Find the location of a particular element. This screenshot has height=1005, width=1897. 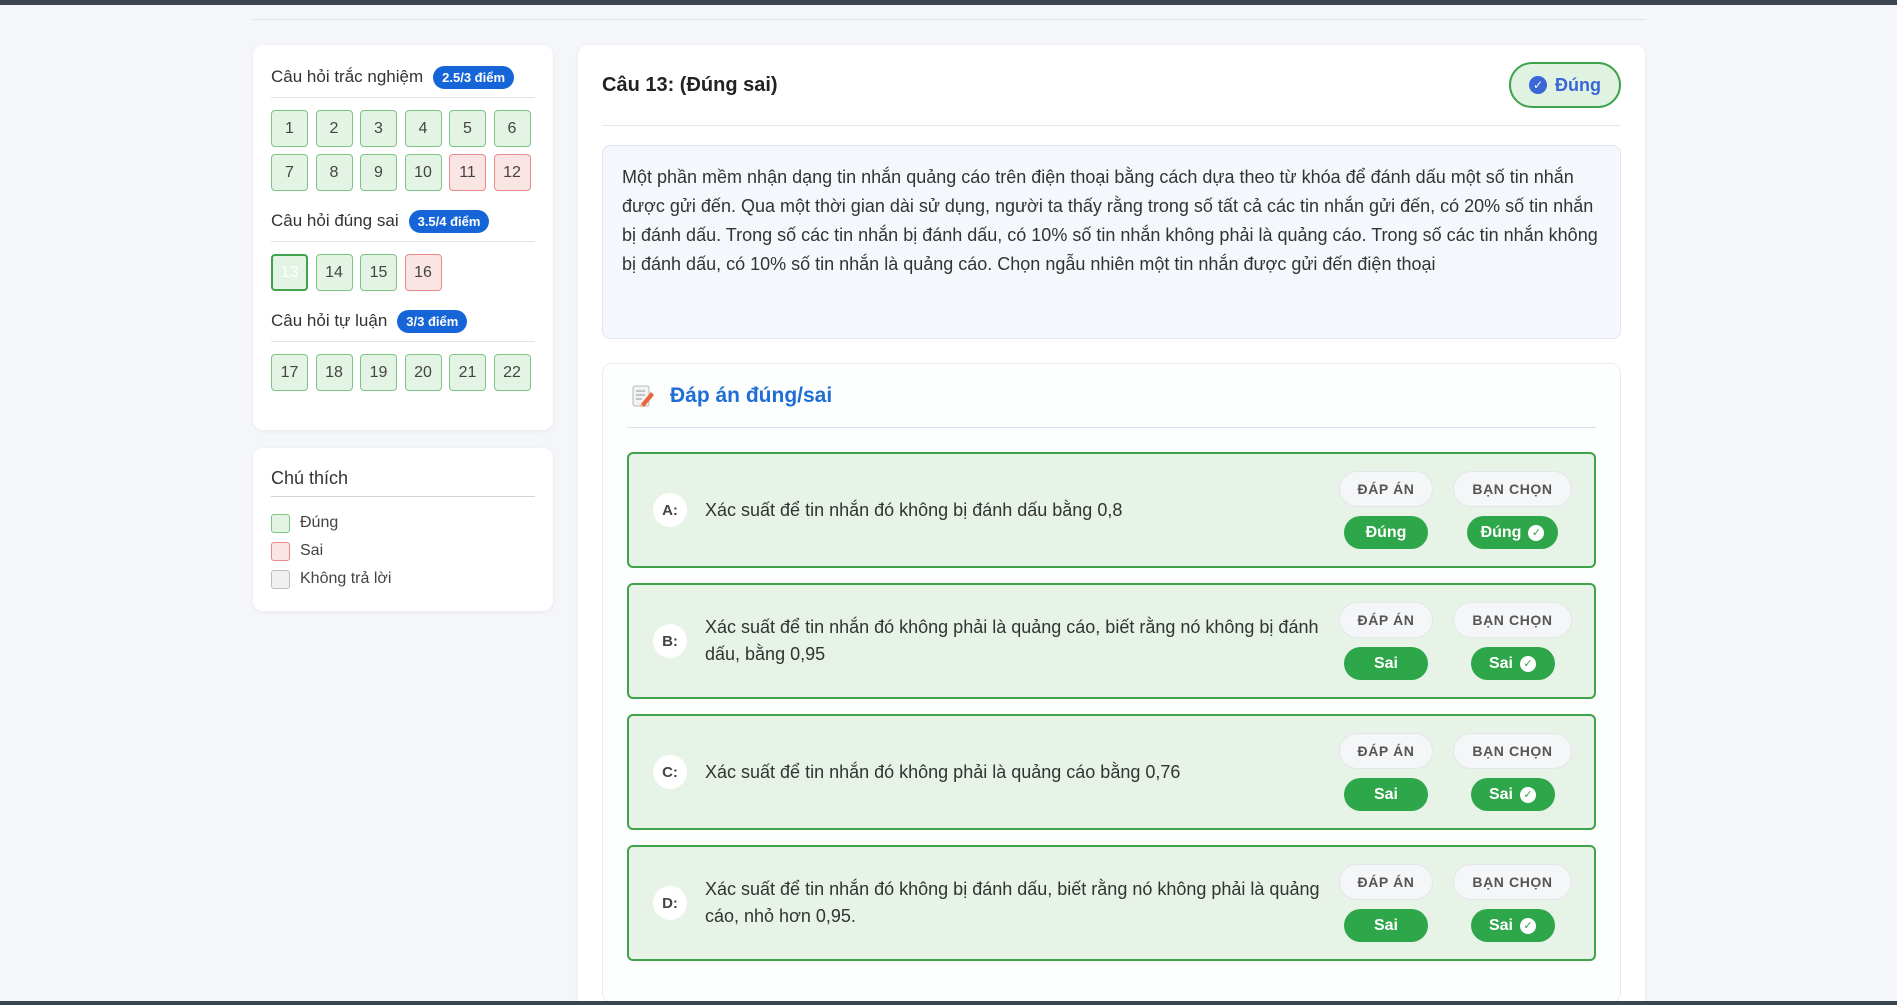

legend-panel: Chú thích Đúng Sai Không trả lời is located at coordinates (403, 529).